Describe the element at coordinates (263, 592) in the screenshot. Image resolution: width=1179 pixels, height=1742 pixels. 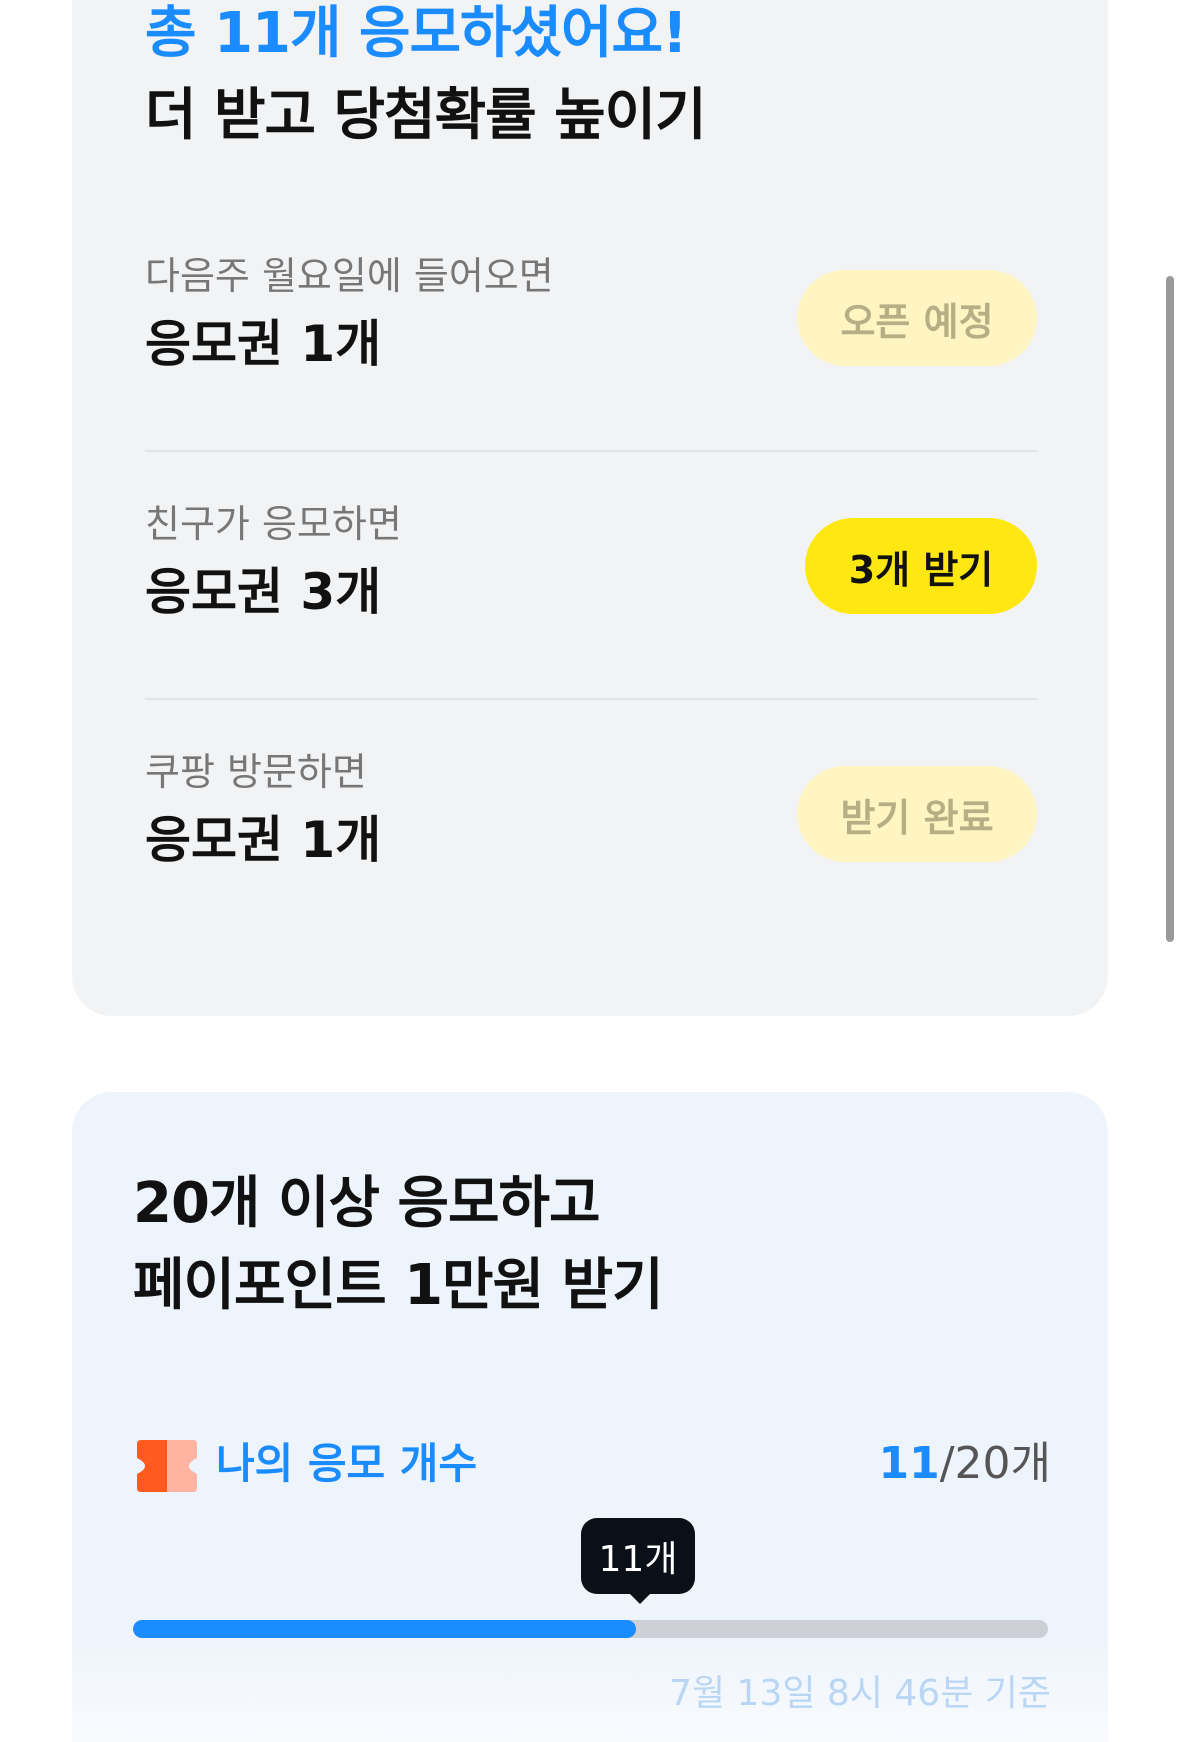
I see `task-reward: 응모권 3개` at that location.